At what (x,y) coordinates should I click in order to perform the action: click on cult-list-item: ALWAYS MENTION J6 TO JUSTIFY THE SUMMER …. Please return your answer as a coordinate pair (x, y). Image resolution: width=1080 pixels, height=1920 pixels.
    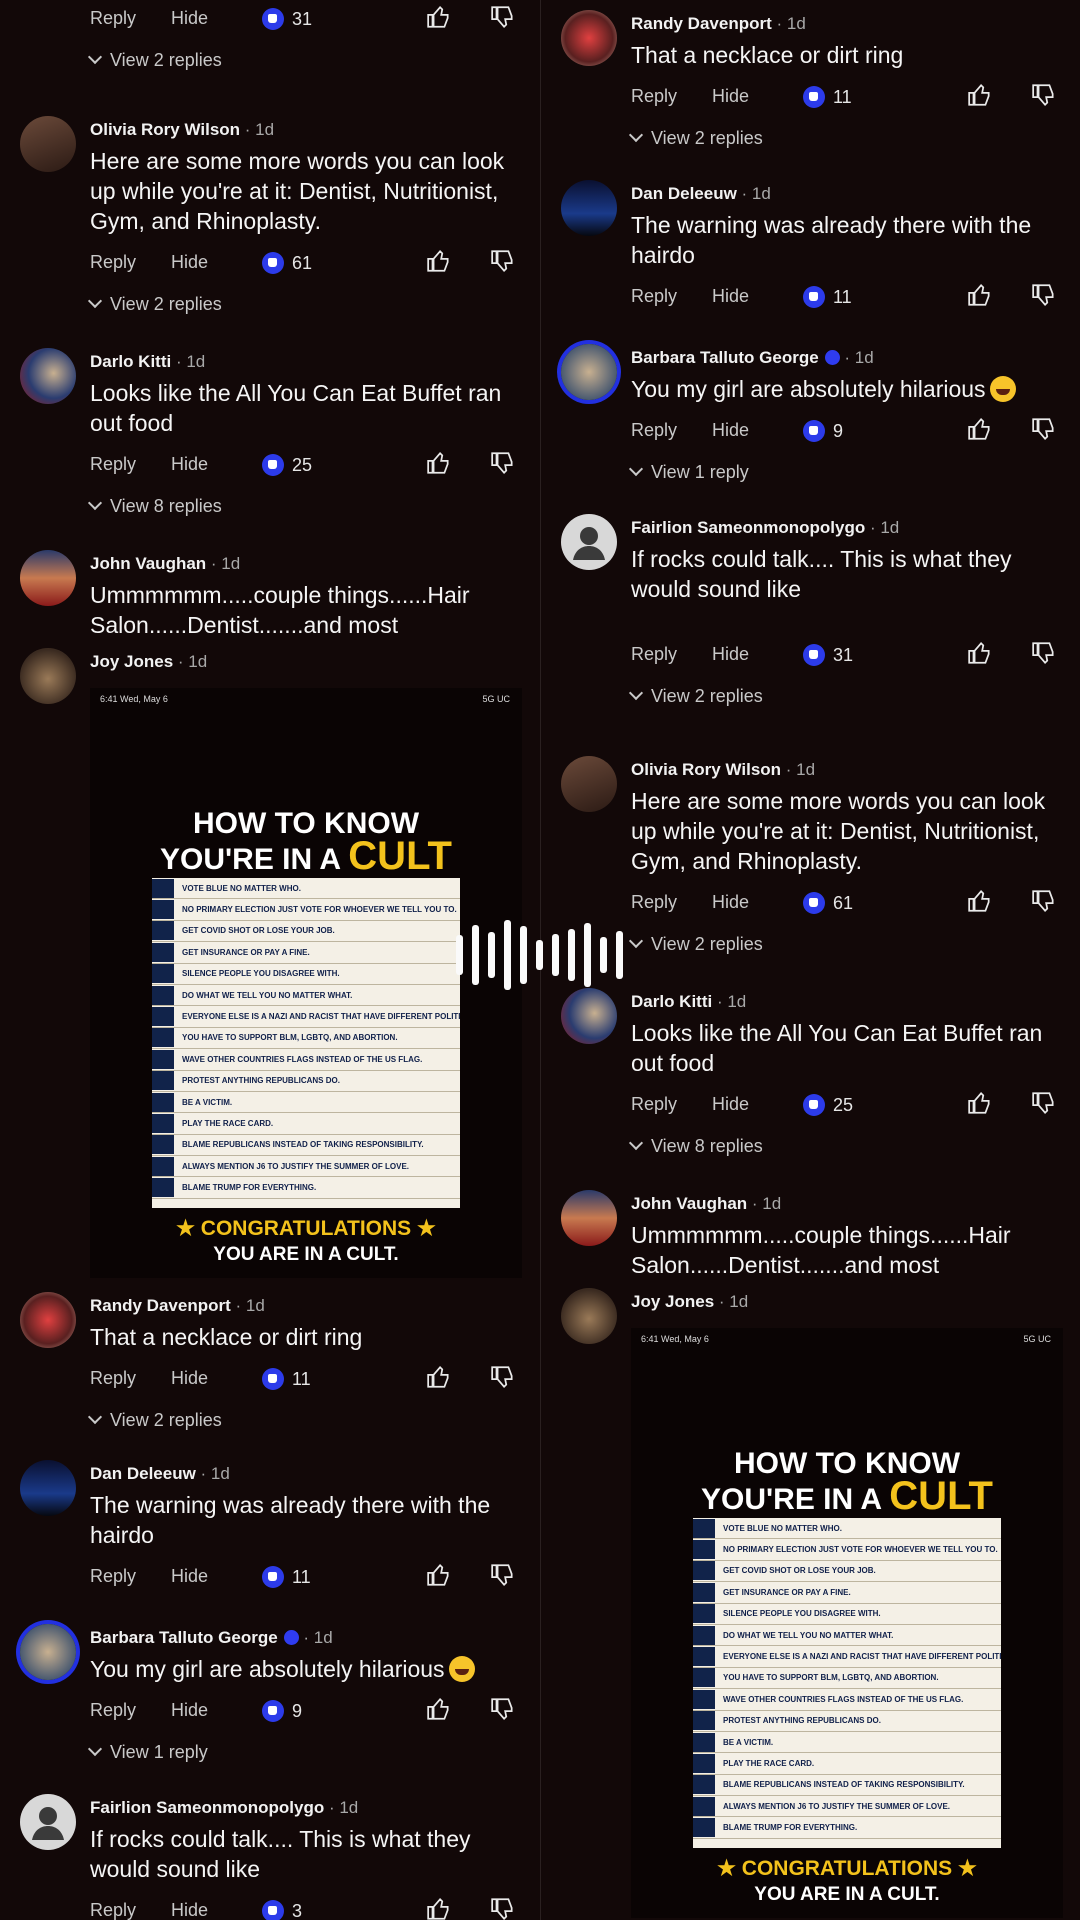
    Looking at the image, I should click on (306, 1167).